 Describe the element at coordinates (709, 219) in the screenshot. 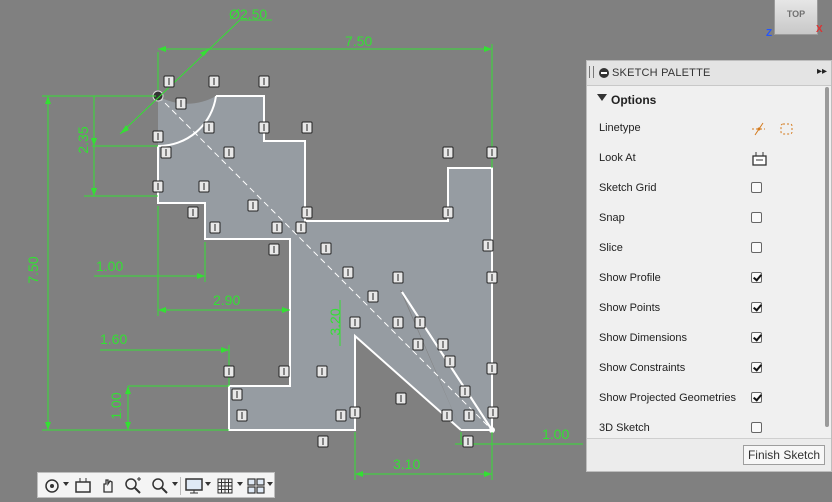

I see `option-row: Snap` at that location.